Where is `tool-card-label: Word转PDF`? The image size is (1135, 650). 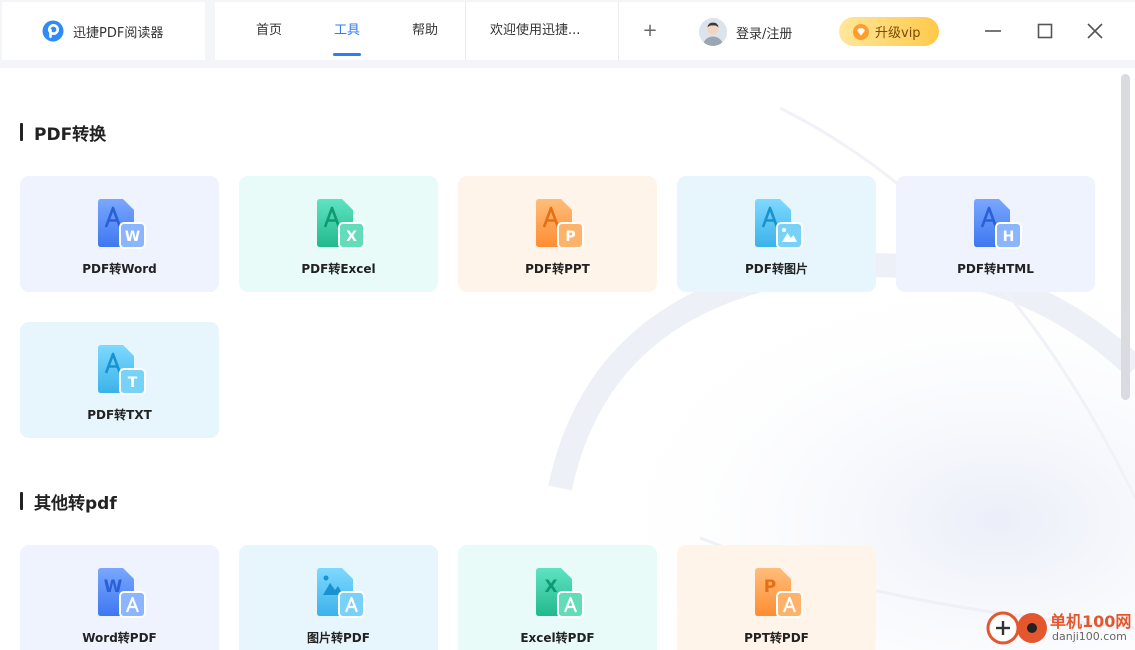
tool-card-label: Word转PDF is located at coordinates (119, 638).